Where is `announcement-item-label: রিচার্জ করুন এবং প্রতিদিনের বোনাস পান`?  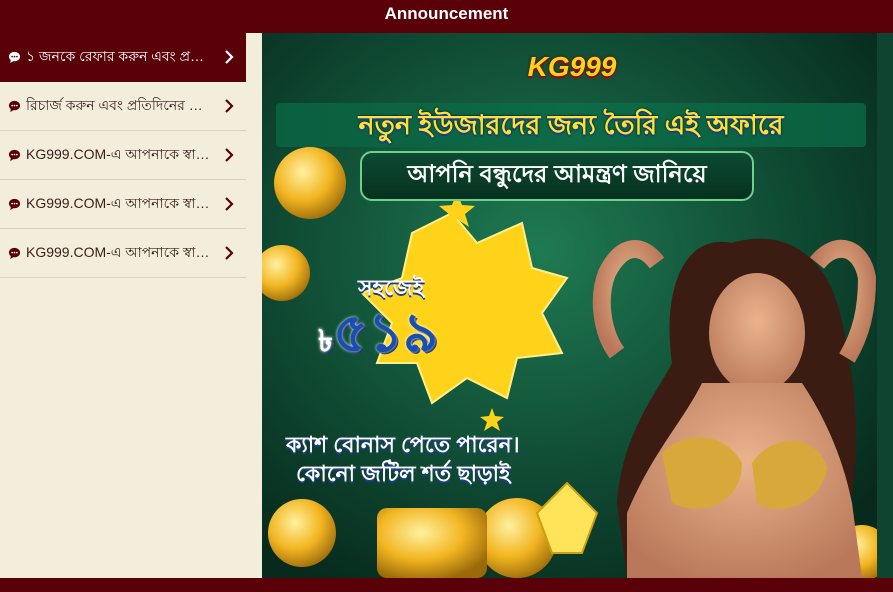
announcement-item-label: রিচার্জ করুন এবং প্রতিদিনের বোনাস পান is located at coordinates (122, 105).